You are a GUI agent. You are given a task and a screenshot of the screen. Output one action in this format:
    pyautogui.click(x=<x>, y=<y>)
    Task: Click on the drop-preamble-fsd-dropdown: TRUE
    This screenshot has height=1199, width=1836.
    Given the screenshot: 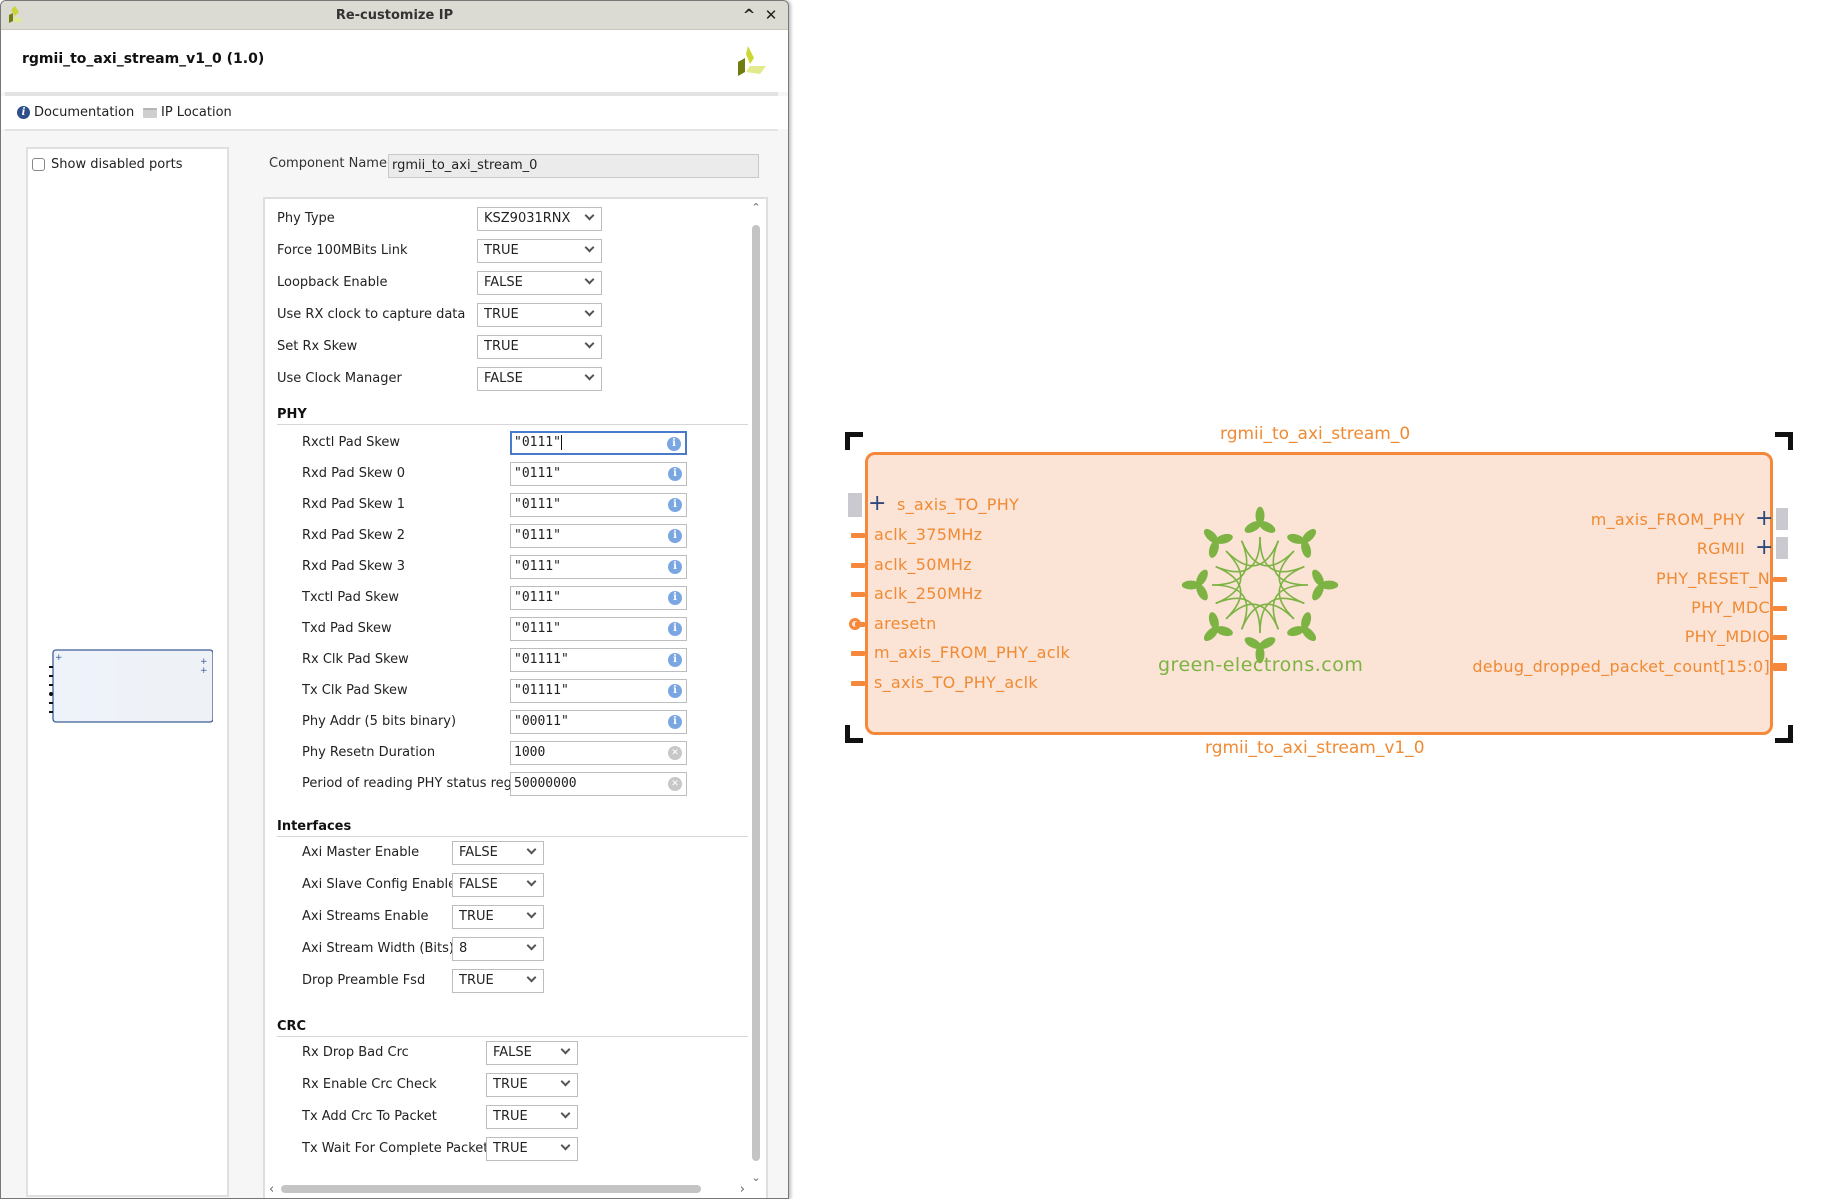 What is the action you would take?
    pyautogui.click(x=498, y=981)
    